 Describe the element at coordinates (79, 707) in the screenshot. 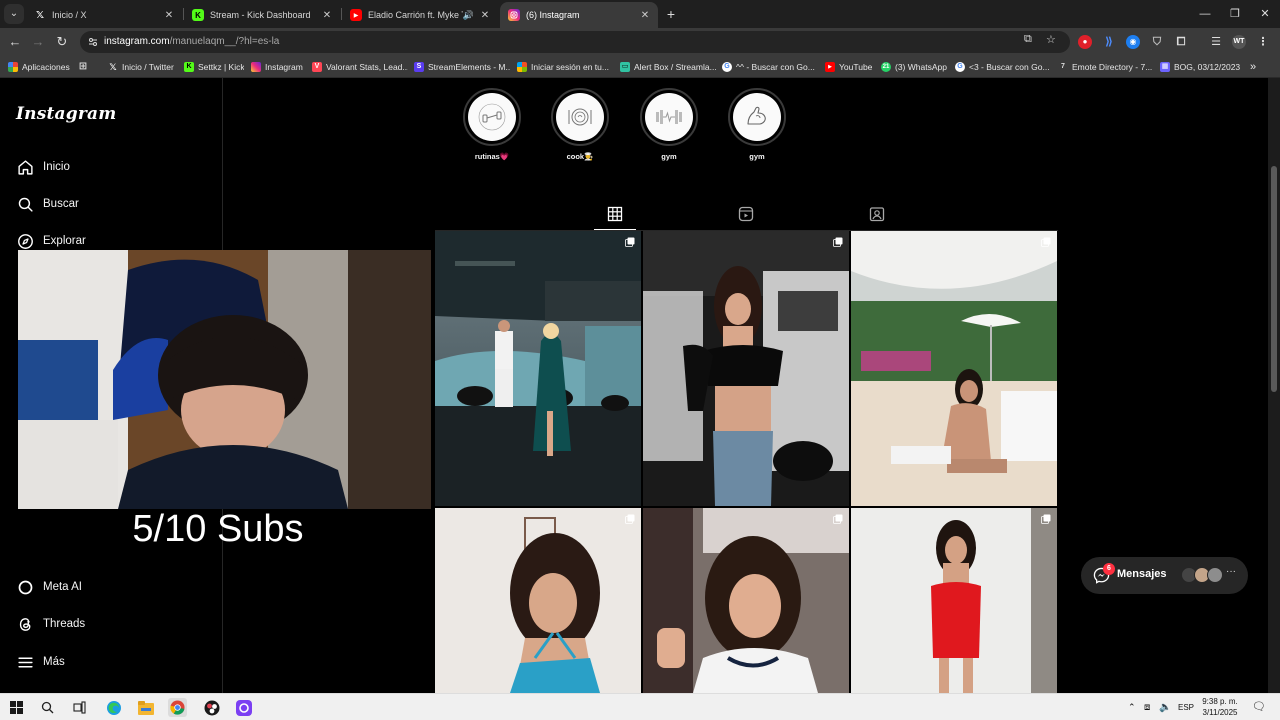

I see `task-view-icon` at that location.